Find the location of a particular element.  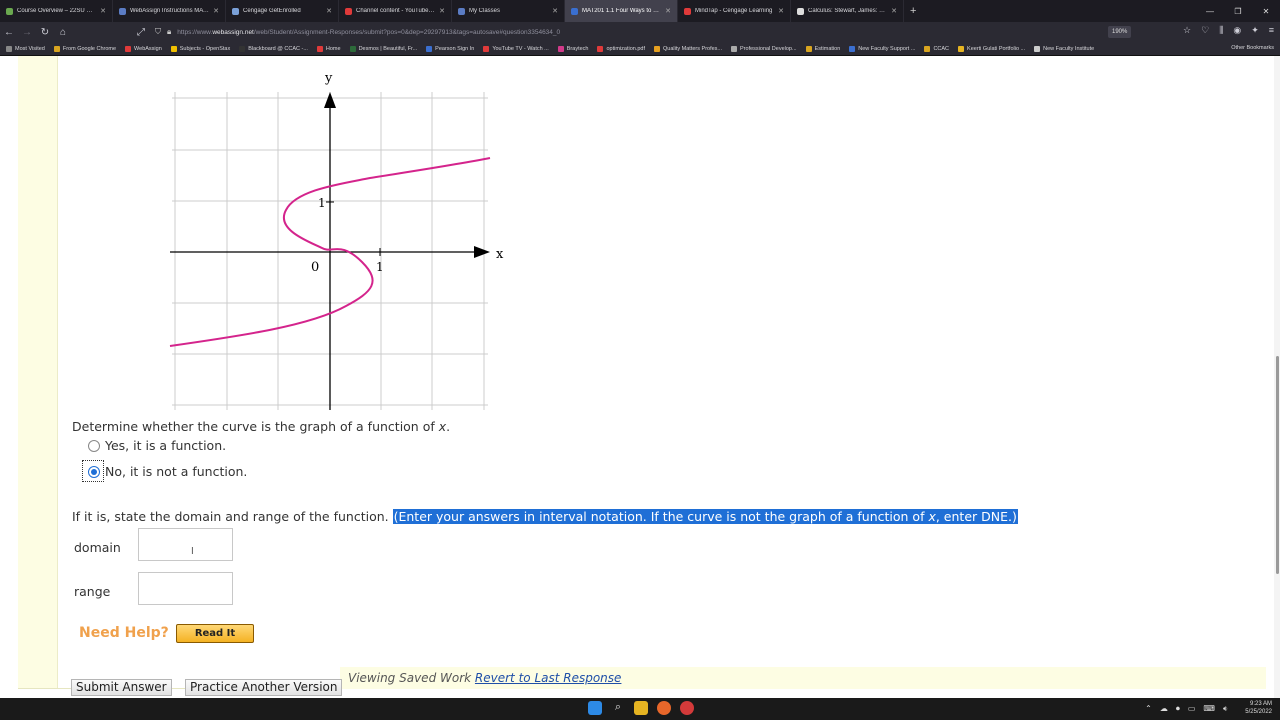

display-icon: ▭ is located at coordinates (1192, 709).